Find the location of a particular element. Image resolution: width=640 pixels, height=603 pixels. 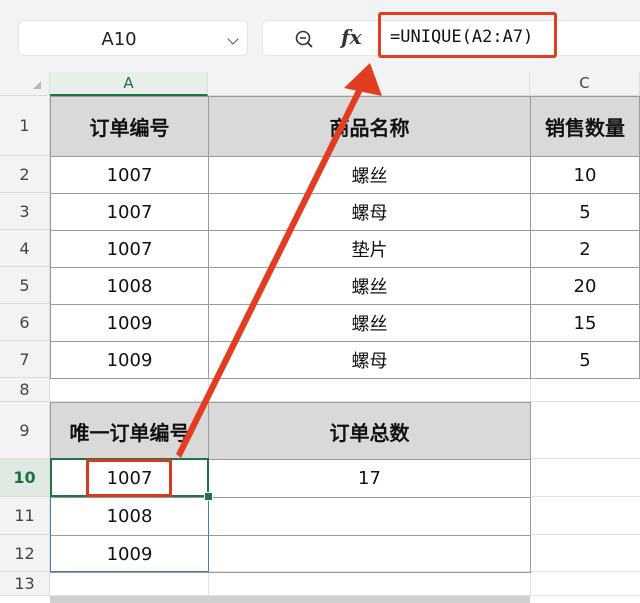

formula-highlight-box is located at coordinates (467, 35).